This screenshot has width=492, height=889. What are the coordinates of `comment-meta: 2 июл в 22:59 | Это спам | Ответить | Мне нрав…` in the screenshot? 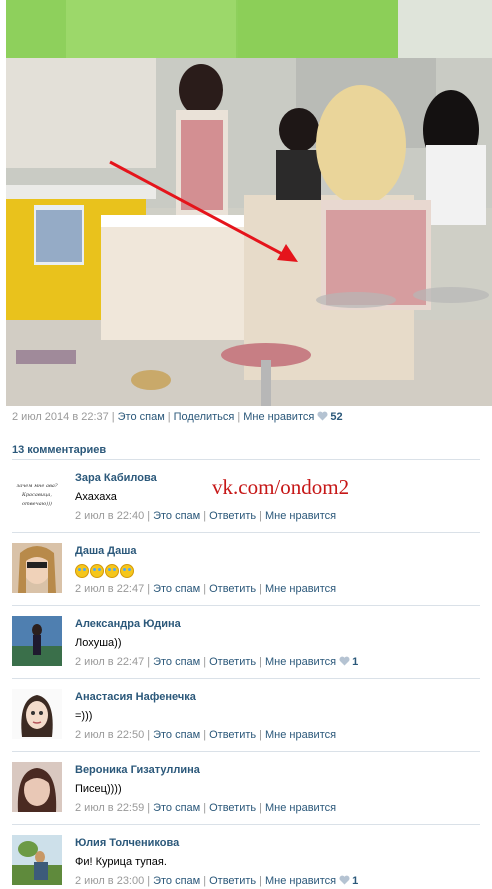 It's located at (206, 808).